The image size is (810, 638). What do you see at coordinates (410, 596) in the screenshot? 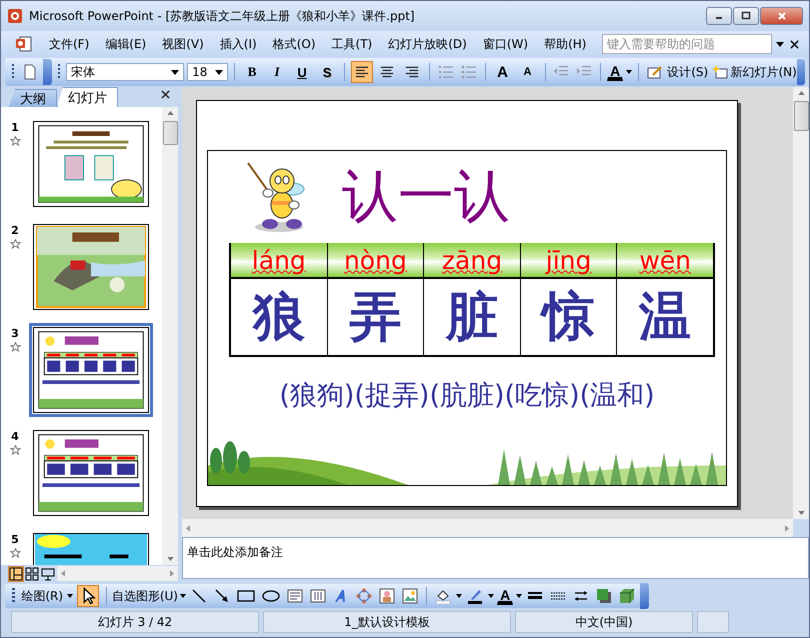
I see `picture-icon` at bounding box center [410, 596].